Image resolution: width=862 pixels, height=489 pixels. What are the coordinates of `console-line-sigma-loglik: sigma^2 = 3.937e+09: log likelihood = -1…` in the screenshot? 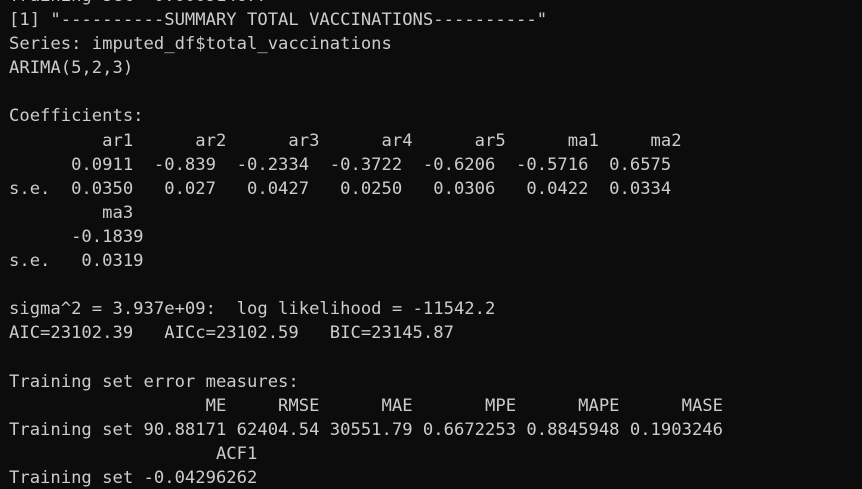 It's located at (252, 309).